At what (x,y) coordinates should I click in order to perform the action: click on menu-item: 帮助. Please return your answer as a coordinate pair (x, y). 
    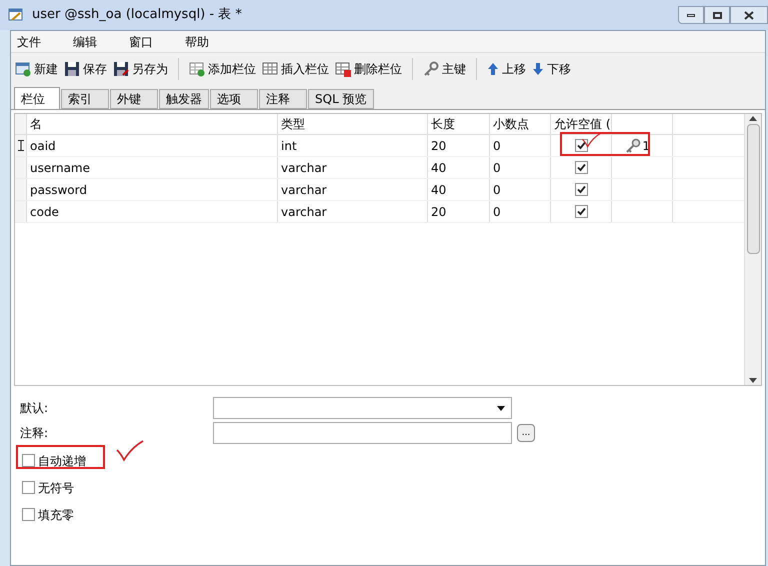
    Looking at the image, I should click on (197, 41).